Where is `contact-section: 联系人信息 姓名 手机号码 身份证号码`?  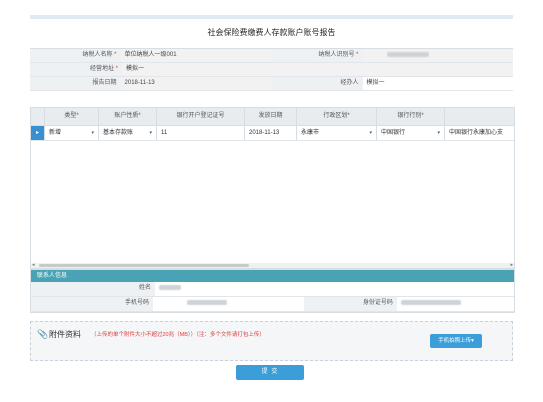 contact-section: 联系人信息 姓名 手机号码 身份证号码 is located at coordinates (272, 291).